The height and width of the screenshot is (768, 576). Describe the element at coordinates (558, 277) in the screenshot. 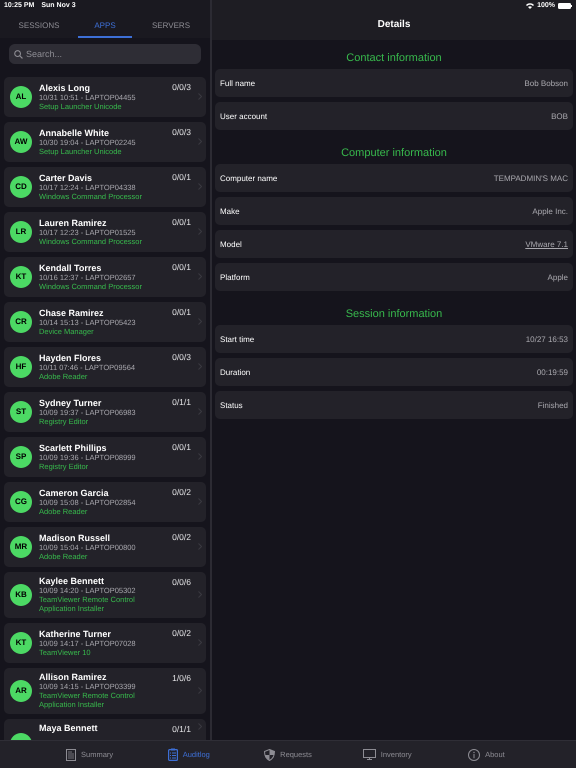

I see `field-value: Apple` at that location.